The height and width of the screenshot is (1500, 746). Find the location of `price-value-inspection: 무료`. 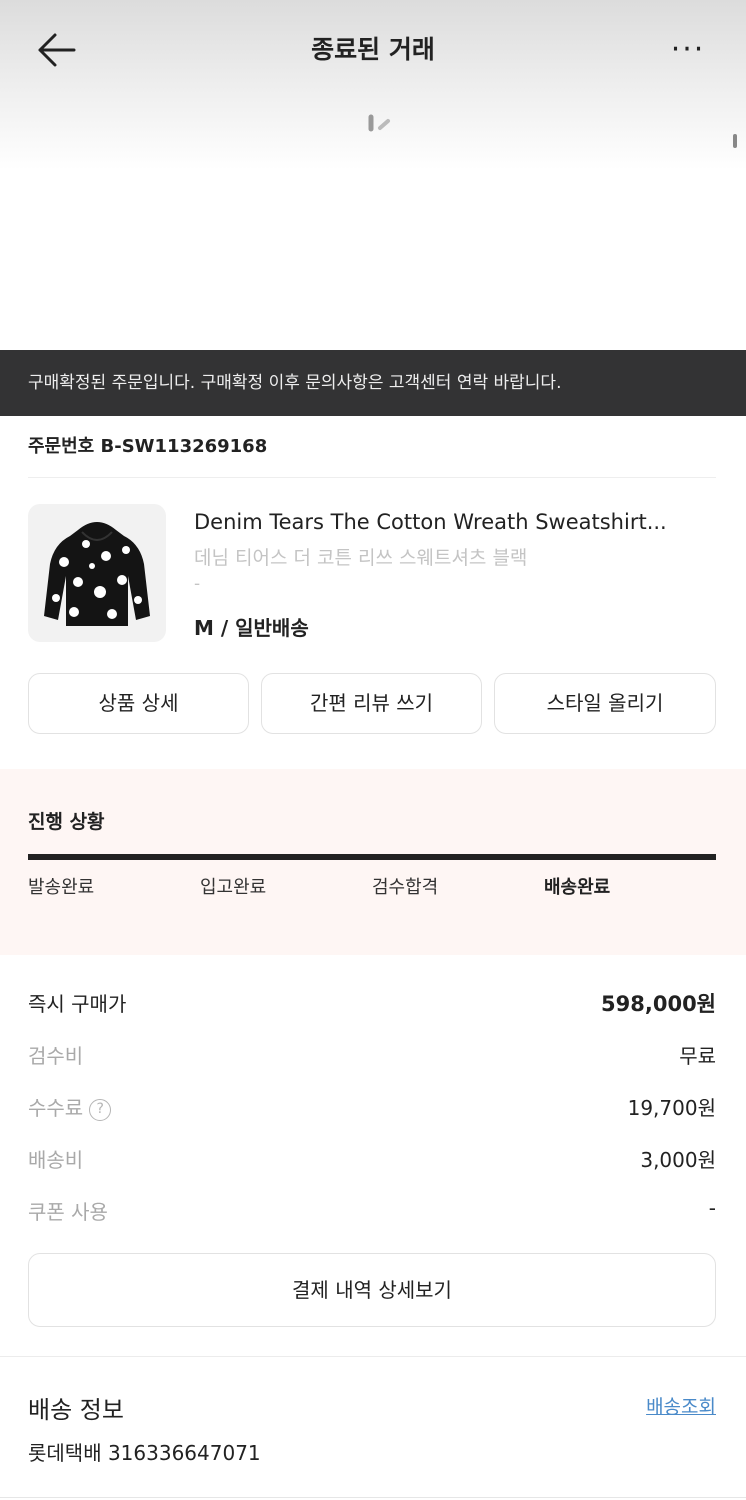

price-value-inspection: 무료 is located at coordinates (697, 1056).